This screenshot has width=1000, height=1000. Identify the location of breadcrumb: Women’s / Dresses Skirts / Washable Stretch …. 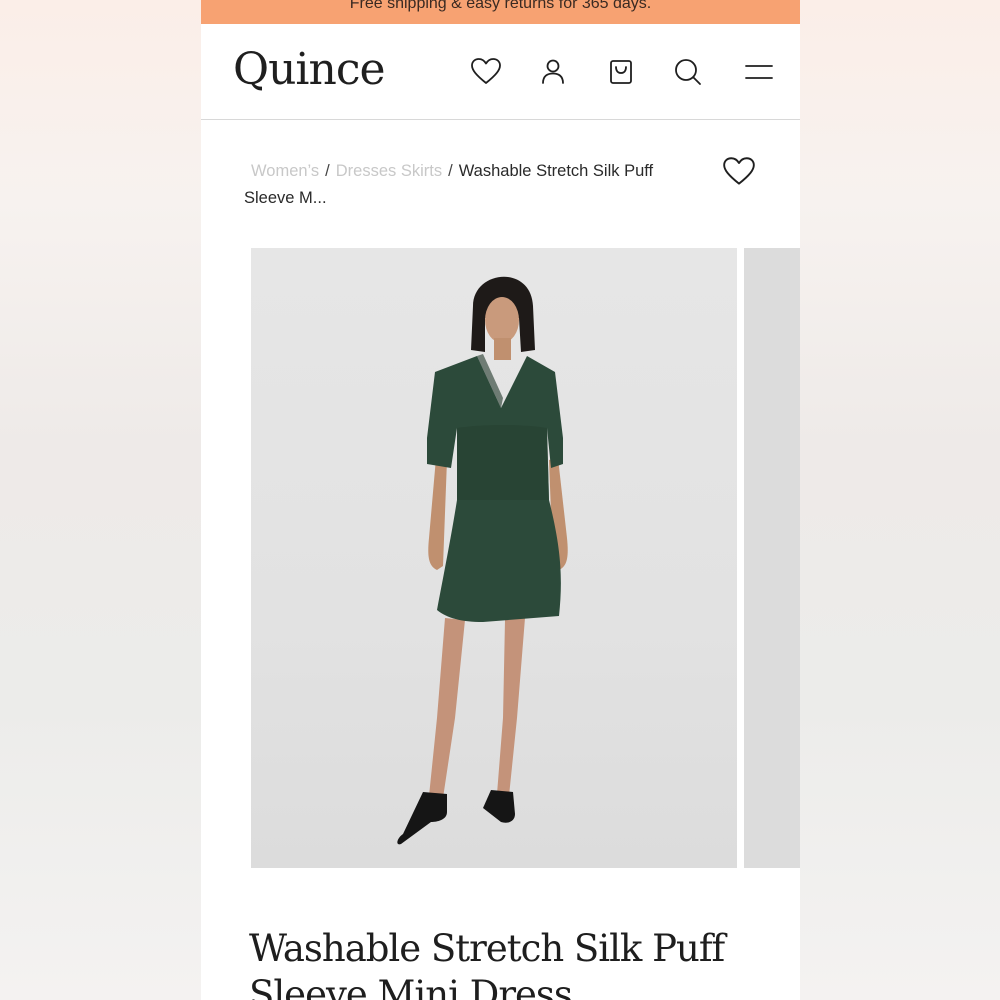
(469, 185).